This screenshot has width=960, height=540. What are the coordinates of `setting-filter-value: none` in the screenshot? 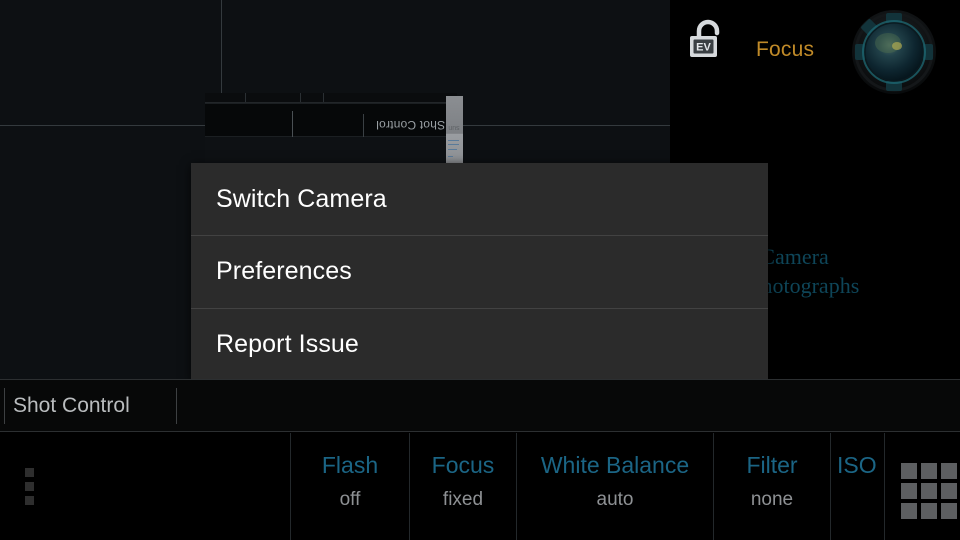 It's located at (772, 499).